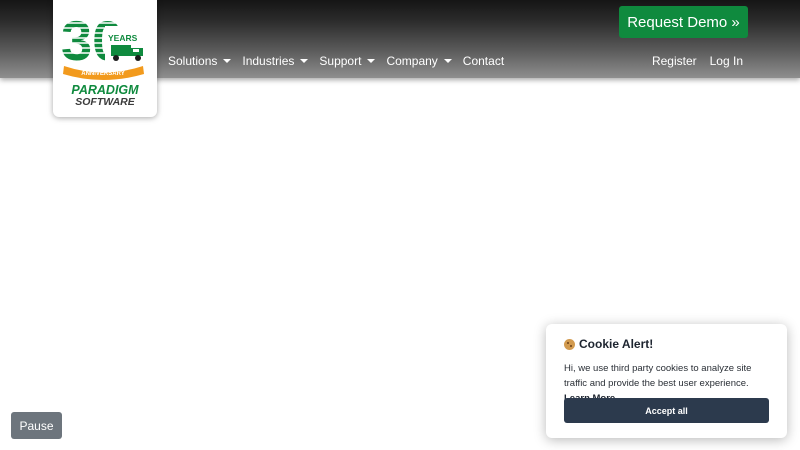 This screenshot has height=450, width=800. What do you see at coordinates (569, 344) in the screenshot?
I see `cookie-icon` at bounding box center [569, 344].